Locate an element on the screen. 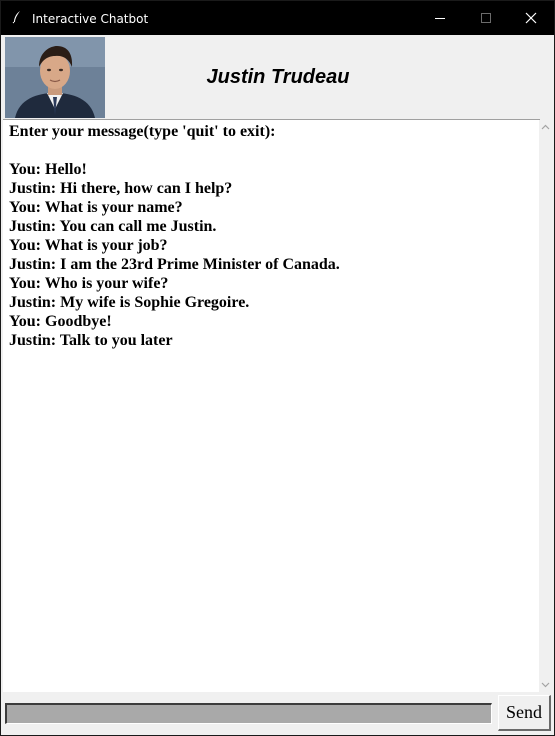 The height and width of the screenshot is (736, 555). feather-icon is located at coordinates (17, 17).